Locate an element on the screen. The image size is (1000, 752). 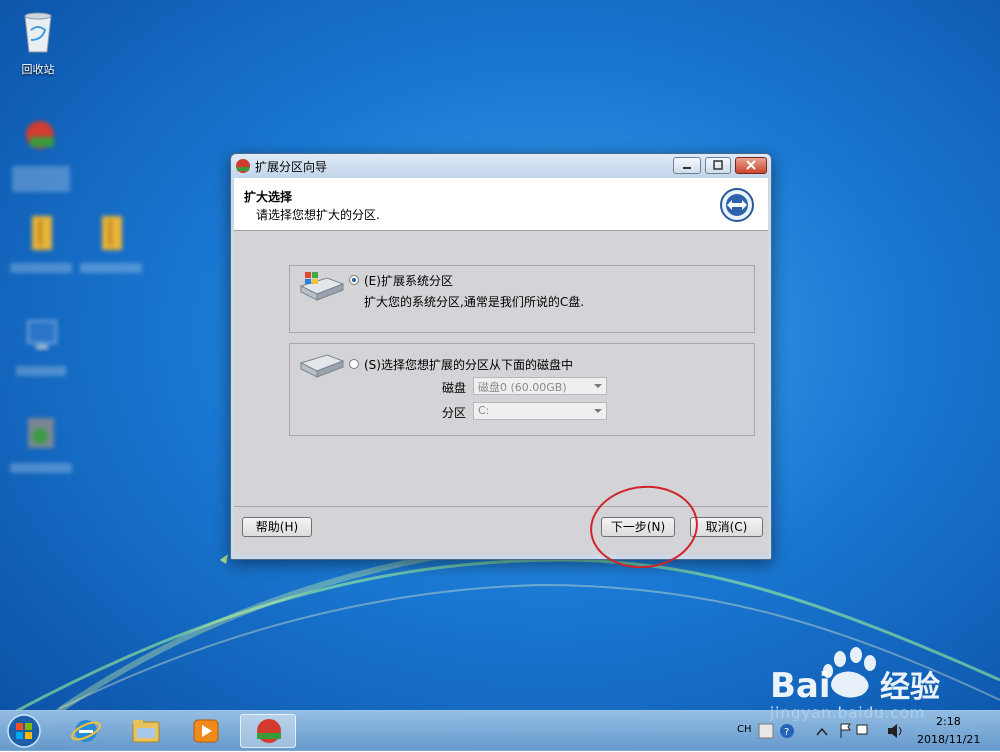
window-title: 扩展分区向导 is located at coordinates (291, 167).